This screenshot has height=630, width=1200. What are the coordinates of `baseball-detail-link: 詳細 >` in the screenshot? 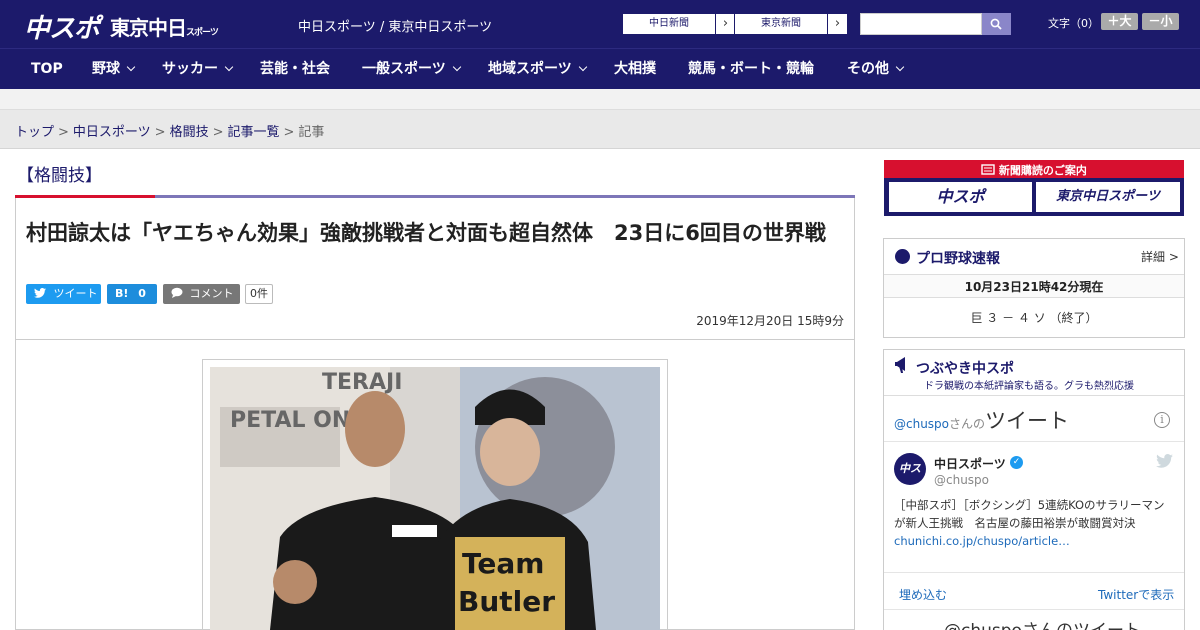 It's located at (1160, 256).